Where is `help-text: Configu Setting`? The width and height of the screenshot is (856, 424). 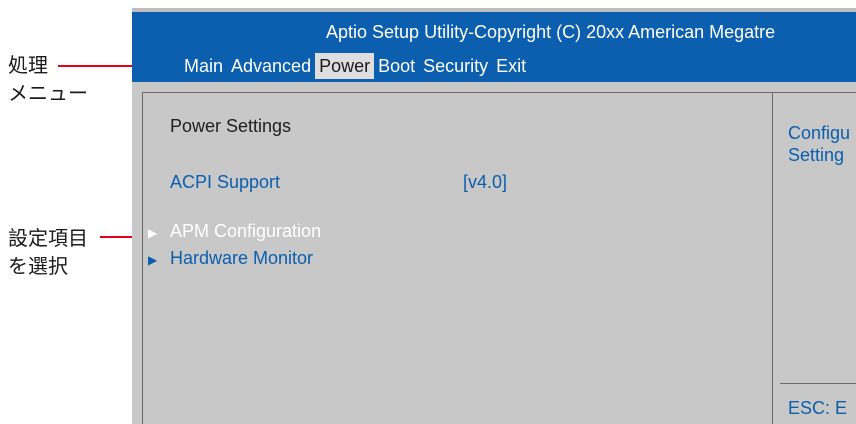
help-text: Configu Setting is located at coordinates (819, 144).